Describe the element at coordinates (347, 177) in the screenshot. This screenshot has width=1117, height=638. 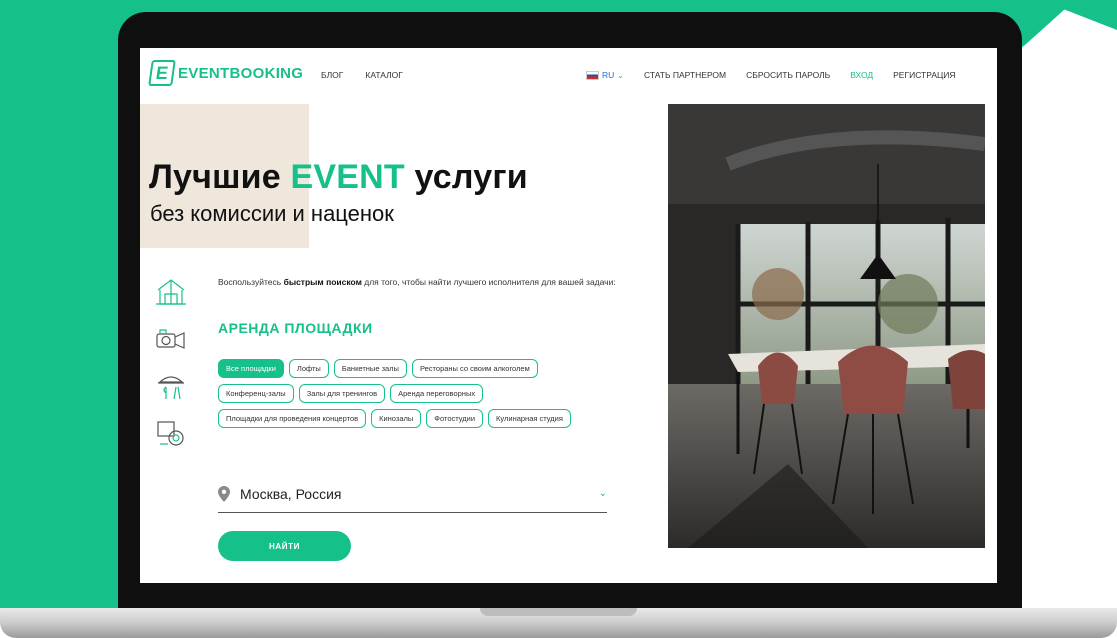
I see `hero-title-accent: EVENT` at that location.